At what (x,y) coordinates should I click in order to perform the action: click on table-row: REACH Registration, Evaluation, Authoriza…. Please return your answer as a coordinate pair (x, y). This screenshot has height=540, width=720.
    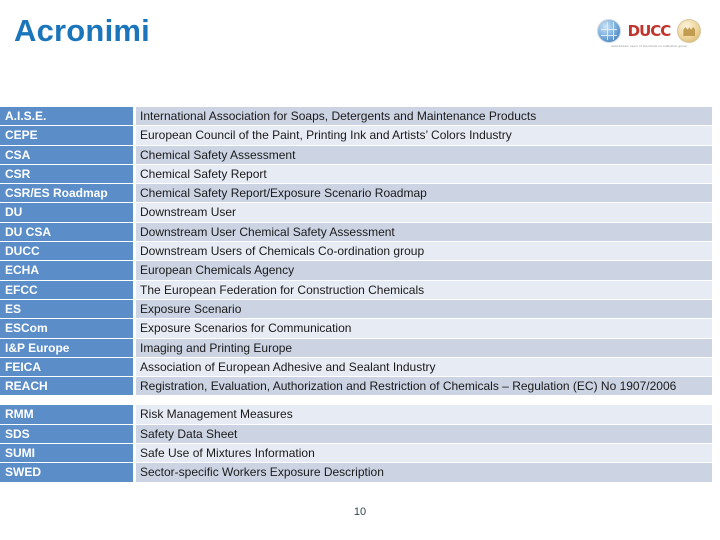
    Looking at the image, I should click on (356, 386).